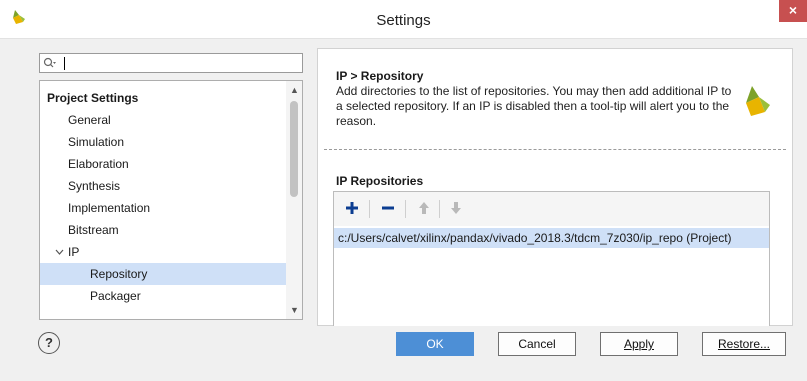 This screenshot has width=807, height=381. I want to click on arrow-down-icon, so click(456, 208).